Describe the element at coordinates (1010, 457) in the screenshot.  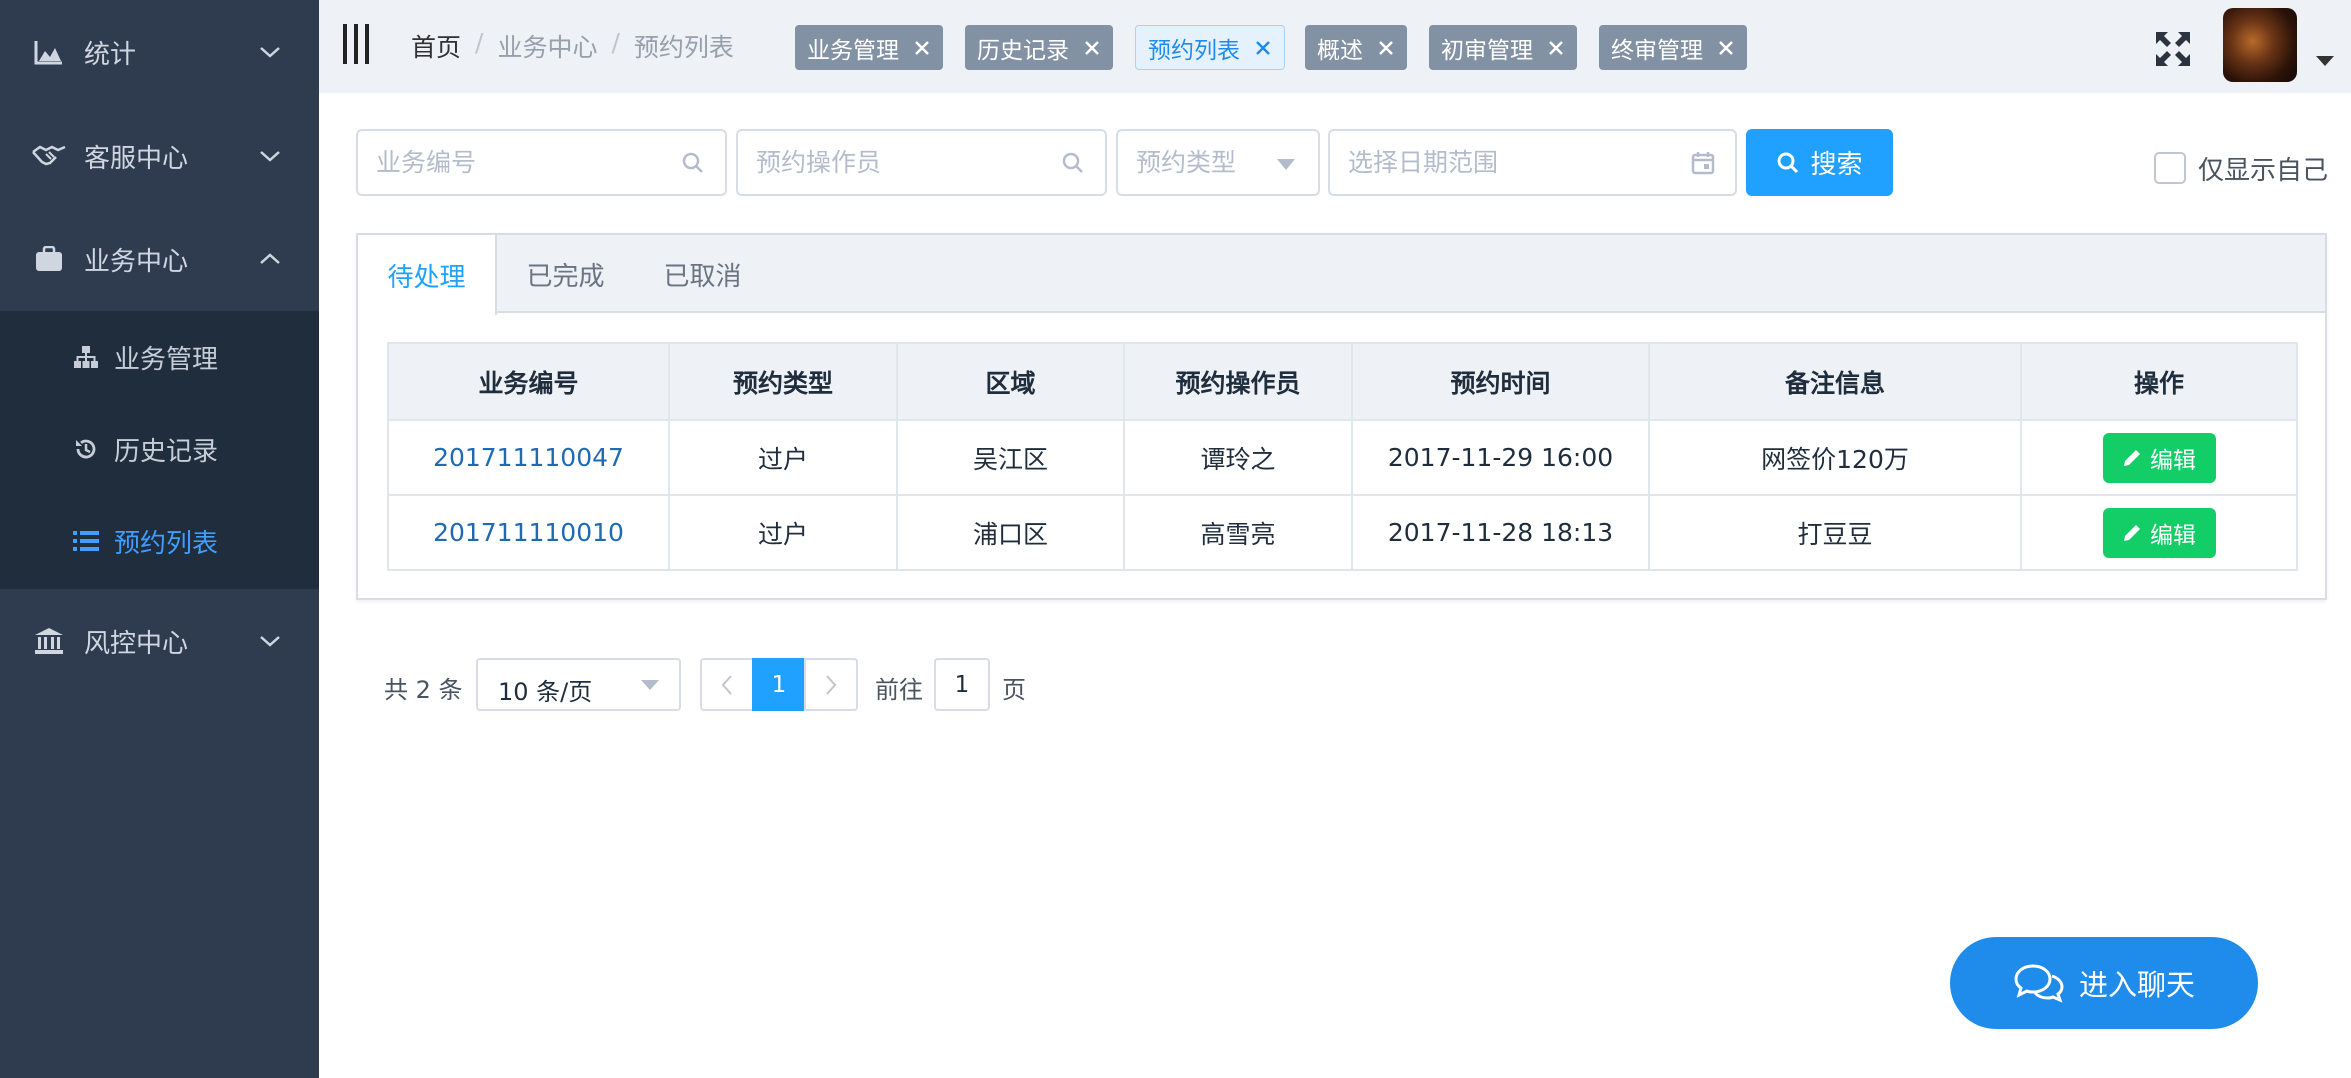
I see `cell-region: 吴江区` at that location.